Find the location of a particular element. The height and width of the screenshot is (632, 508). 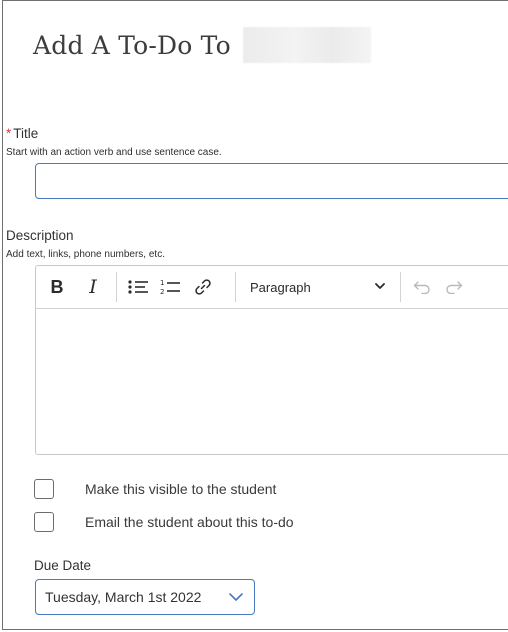

link-button is located at coordinates (203, 287).